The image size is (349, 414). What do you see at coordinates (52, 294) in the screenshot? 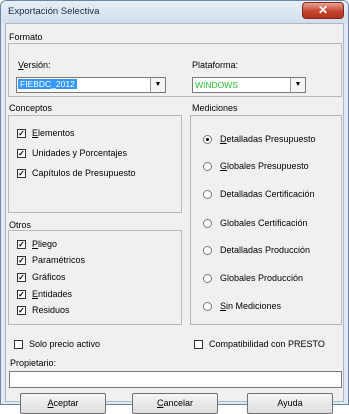
I see `checkbox-label: Entidades` at bounding box center [52, 294].